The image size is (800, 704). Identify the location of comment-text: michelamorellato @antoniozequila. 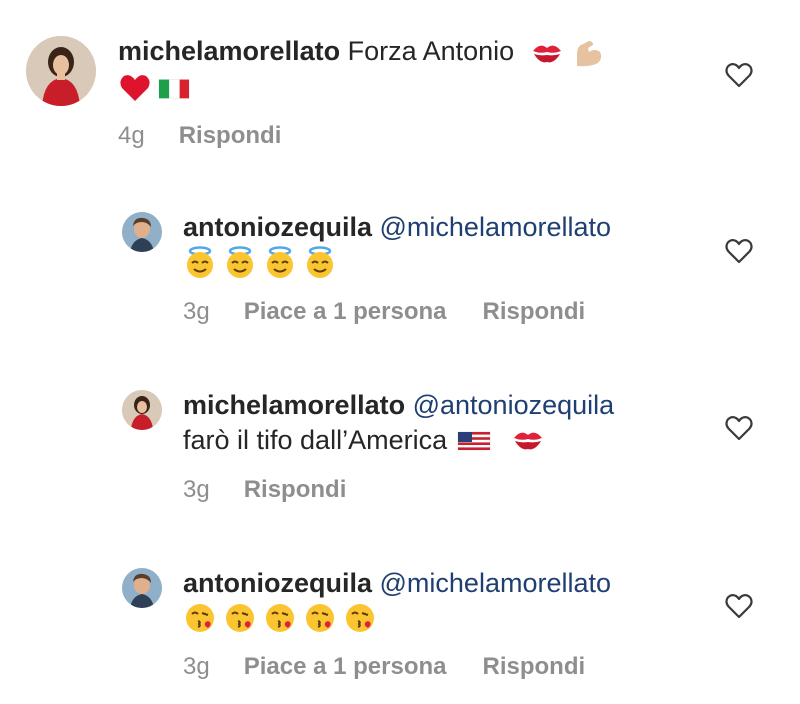
(398, 405).